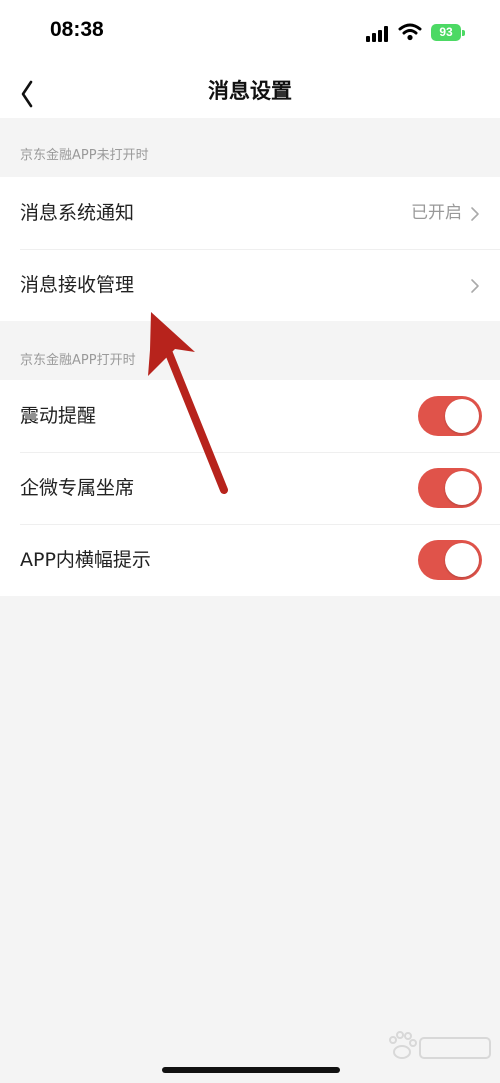 The image size is (500, 1083). Describe the element at coordinates (440, 1045) in the screenshot. I see `baidu-watermark` at that location.